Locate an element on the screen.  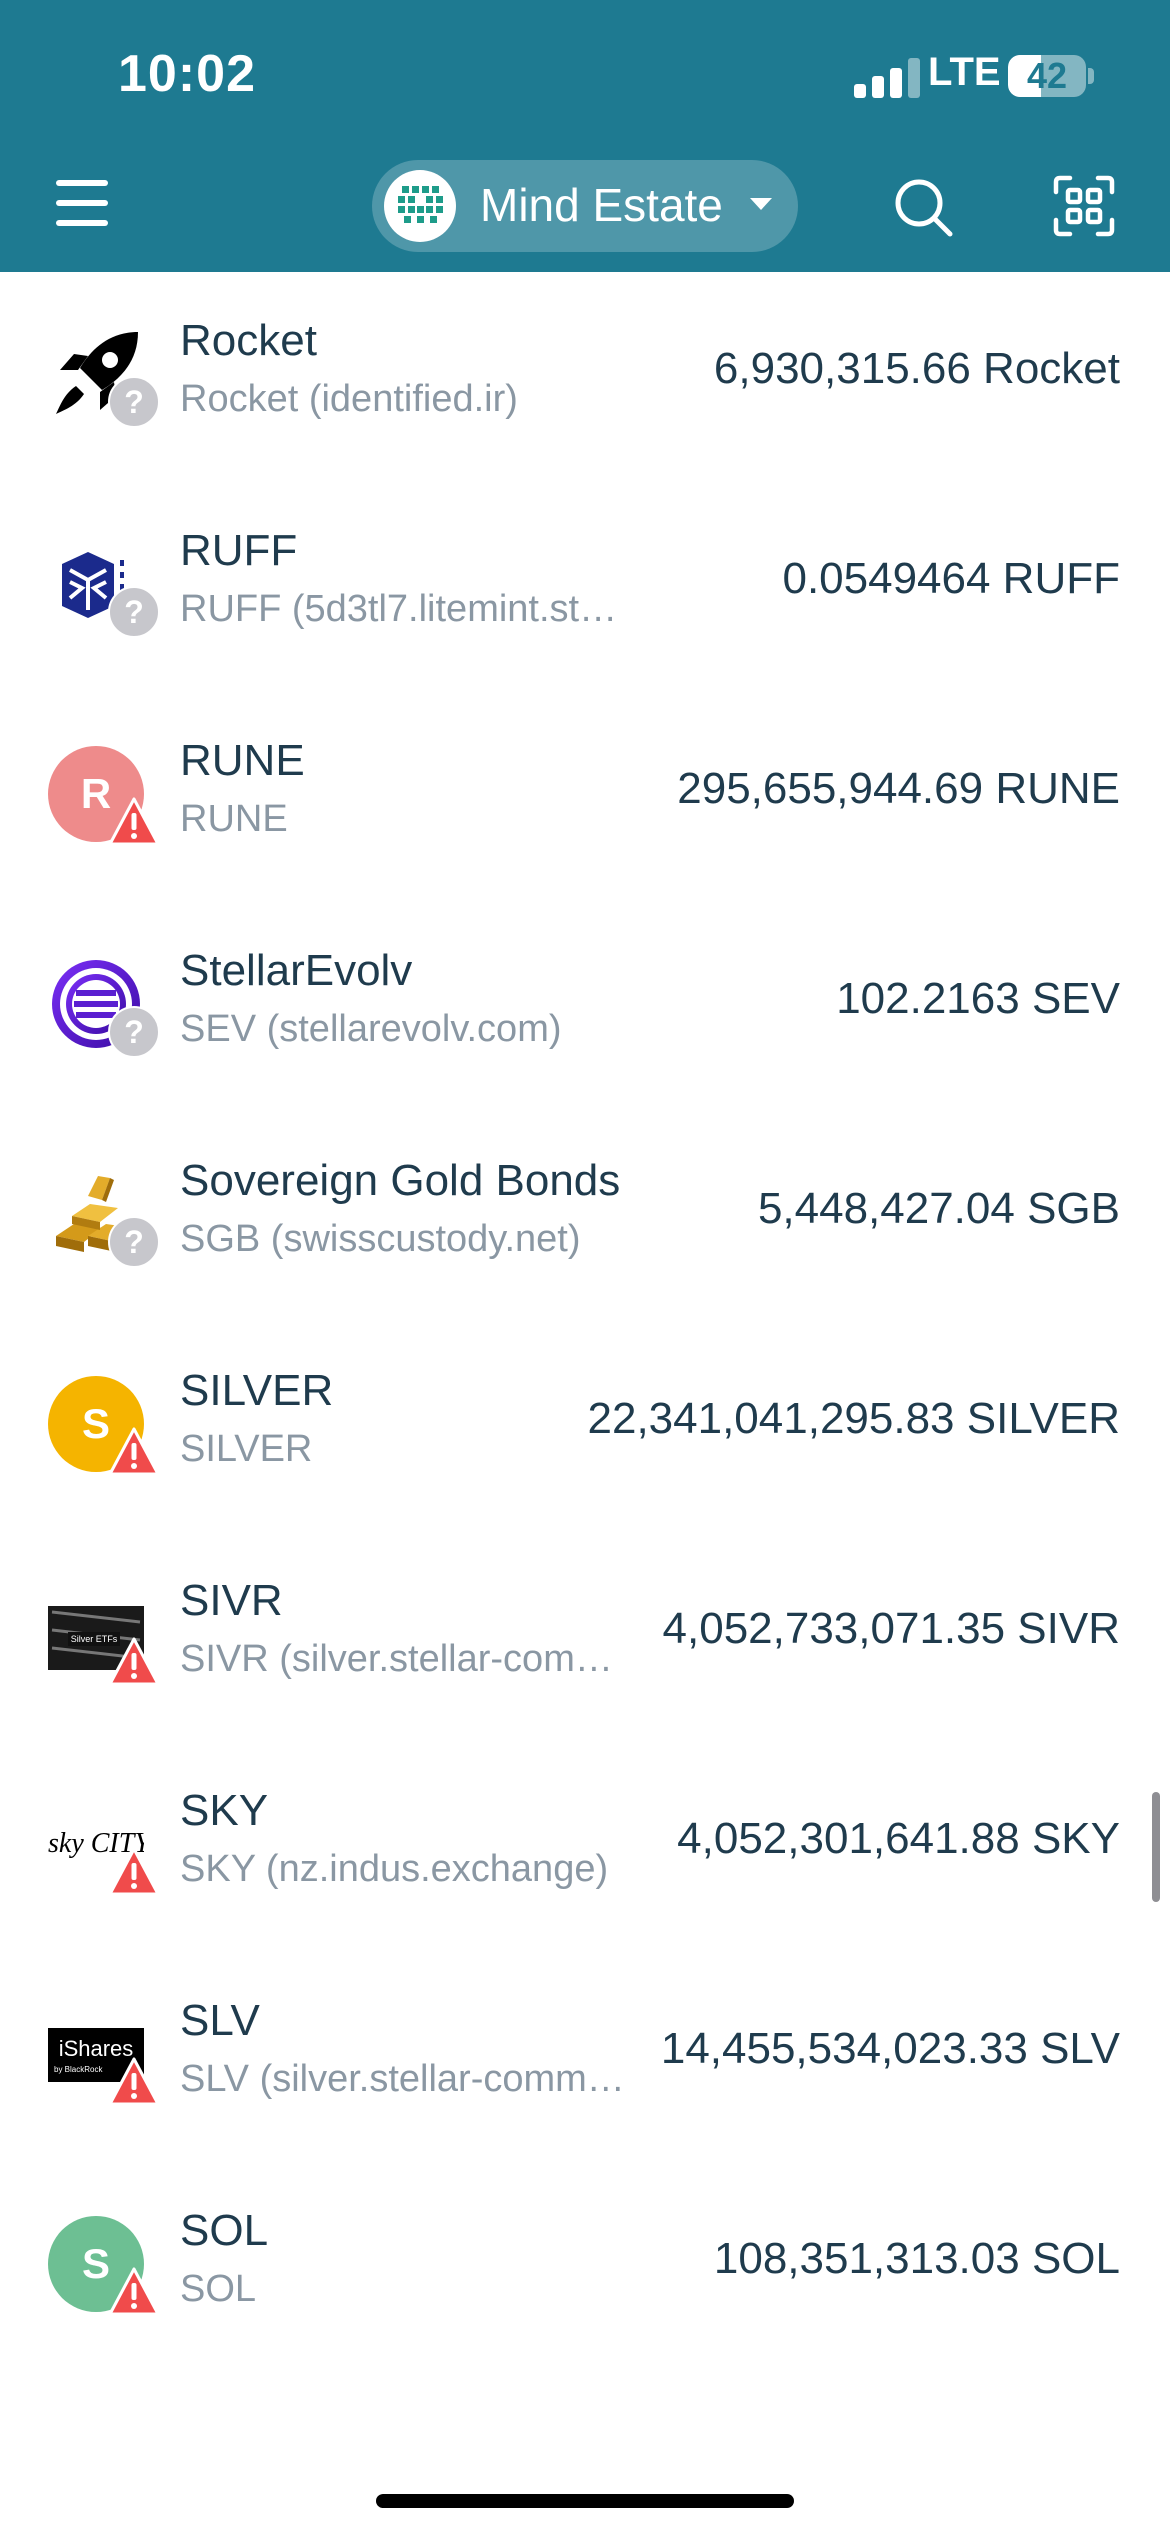
hamburger-menu-icon is located at coordinates (82, 204).